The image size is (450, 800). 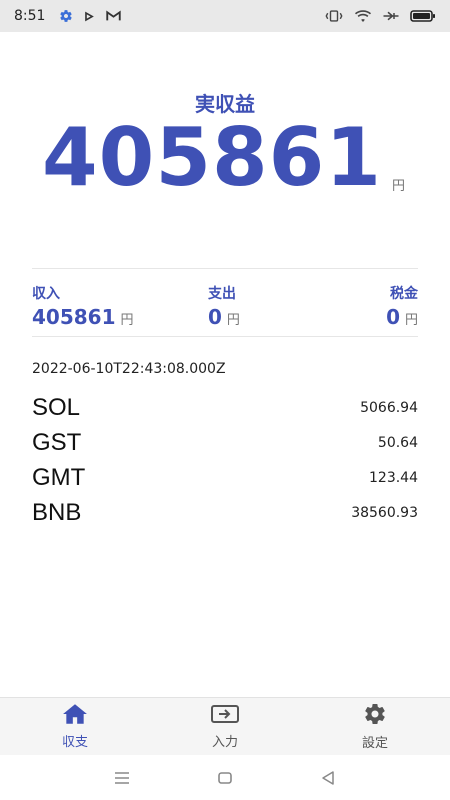 What do you see at coordinates (129, 369) in the screenshot?
I see `updated-timestamp: 2022-06-10T22:43:08.000Z` at bounding box center [129, 369].